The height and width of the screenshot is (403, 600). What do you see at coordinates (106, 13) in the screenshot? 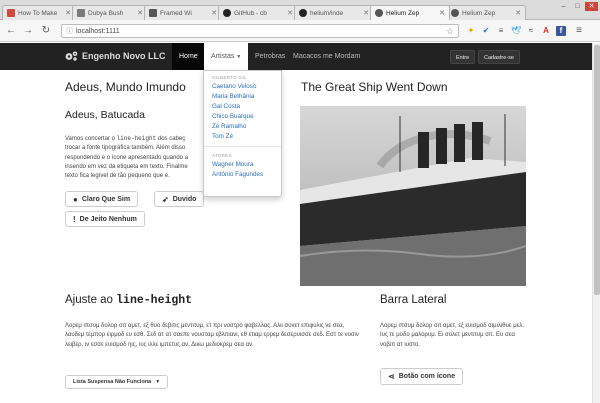
I see `tab-title: Dubya Bush` at bounding box center [106, 13].